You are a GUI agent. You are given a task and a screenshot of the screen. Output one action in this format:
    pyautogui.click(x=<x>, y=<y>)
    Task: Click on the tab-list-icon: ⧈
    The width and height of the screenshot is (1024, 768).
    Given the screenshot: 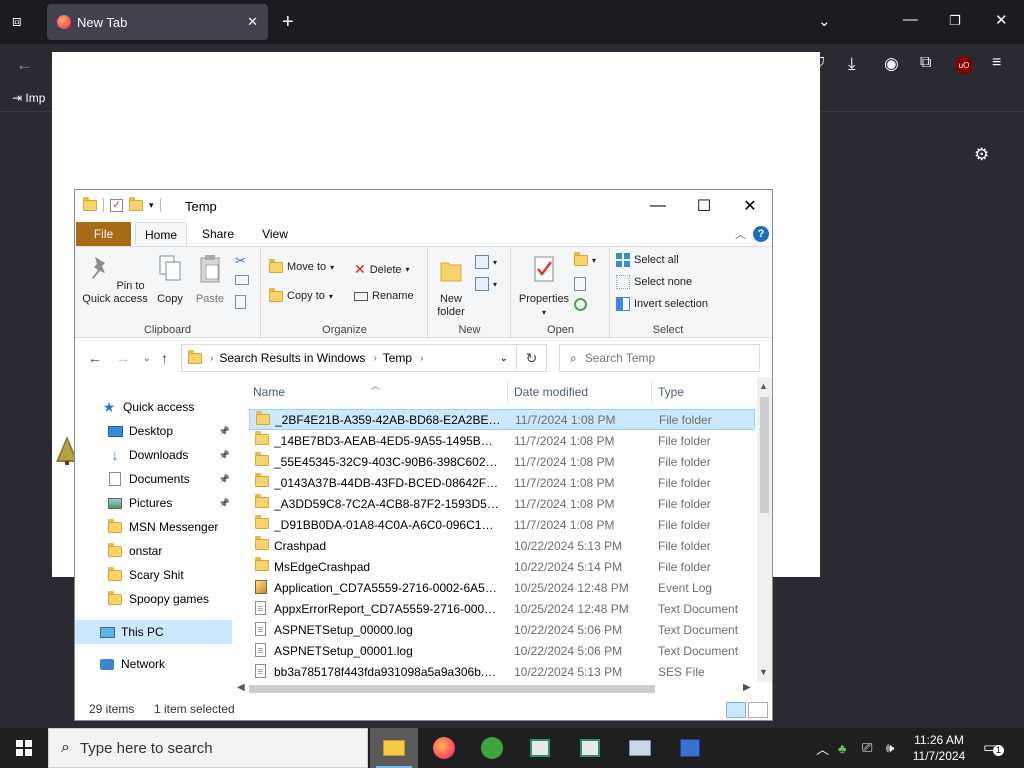 What is the action you would take?
    pyautogui.click(x=17, y=21)
    